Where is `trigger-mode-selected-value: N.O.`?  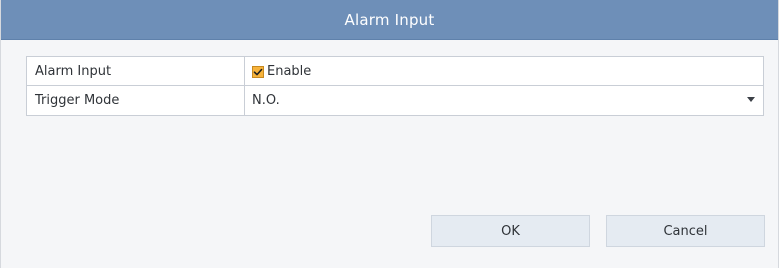 trigger-mode-selected-value: N.O. is located at coordinates (266, 100).